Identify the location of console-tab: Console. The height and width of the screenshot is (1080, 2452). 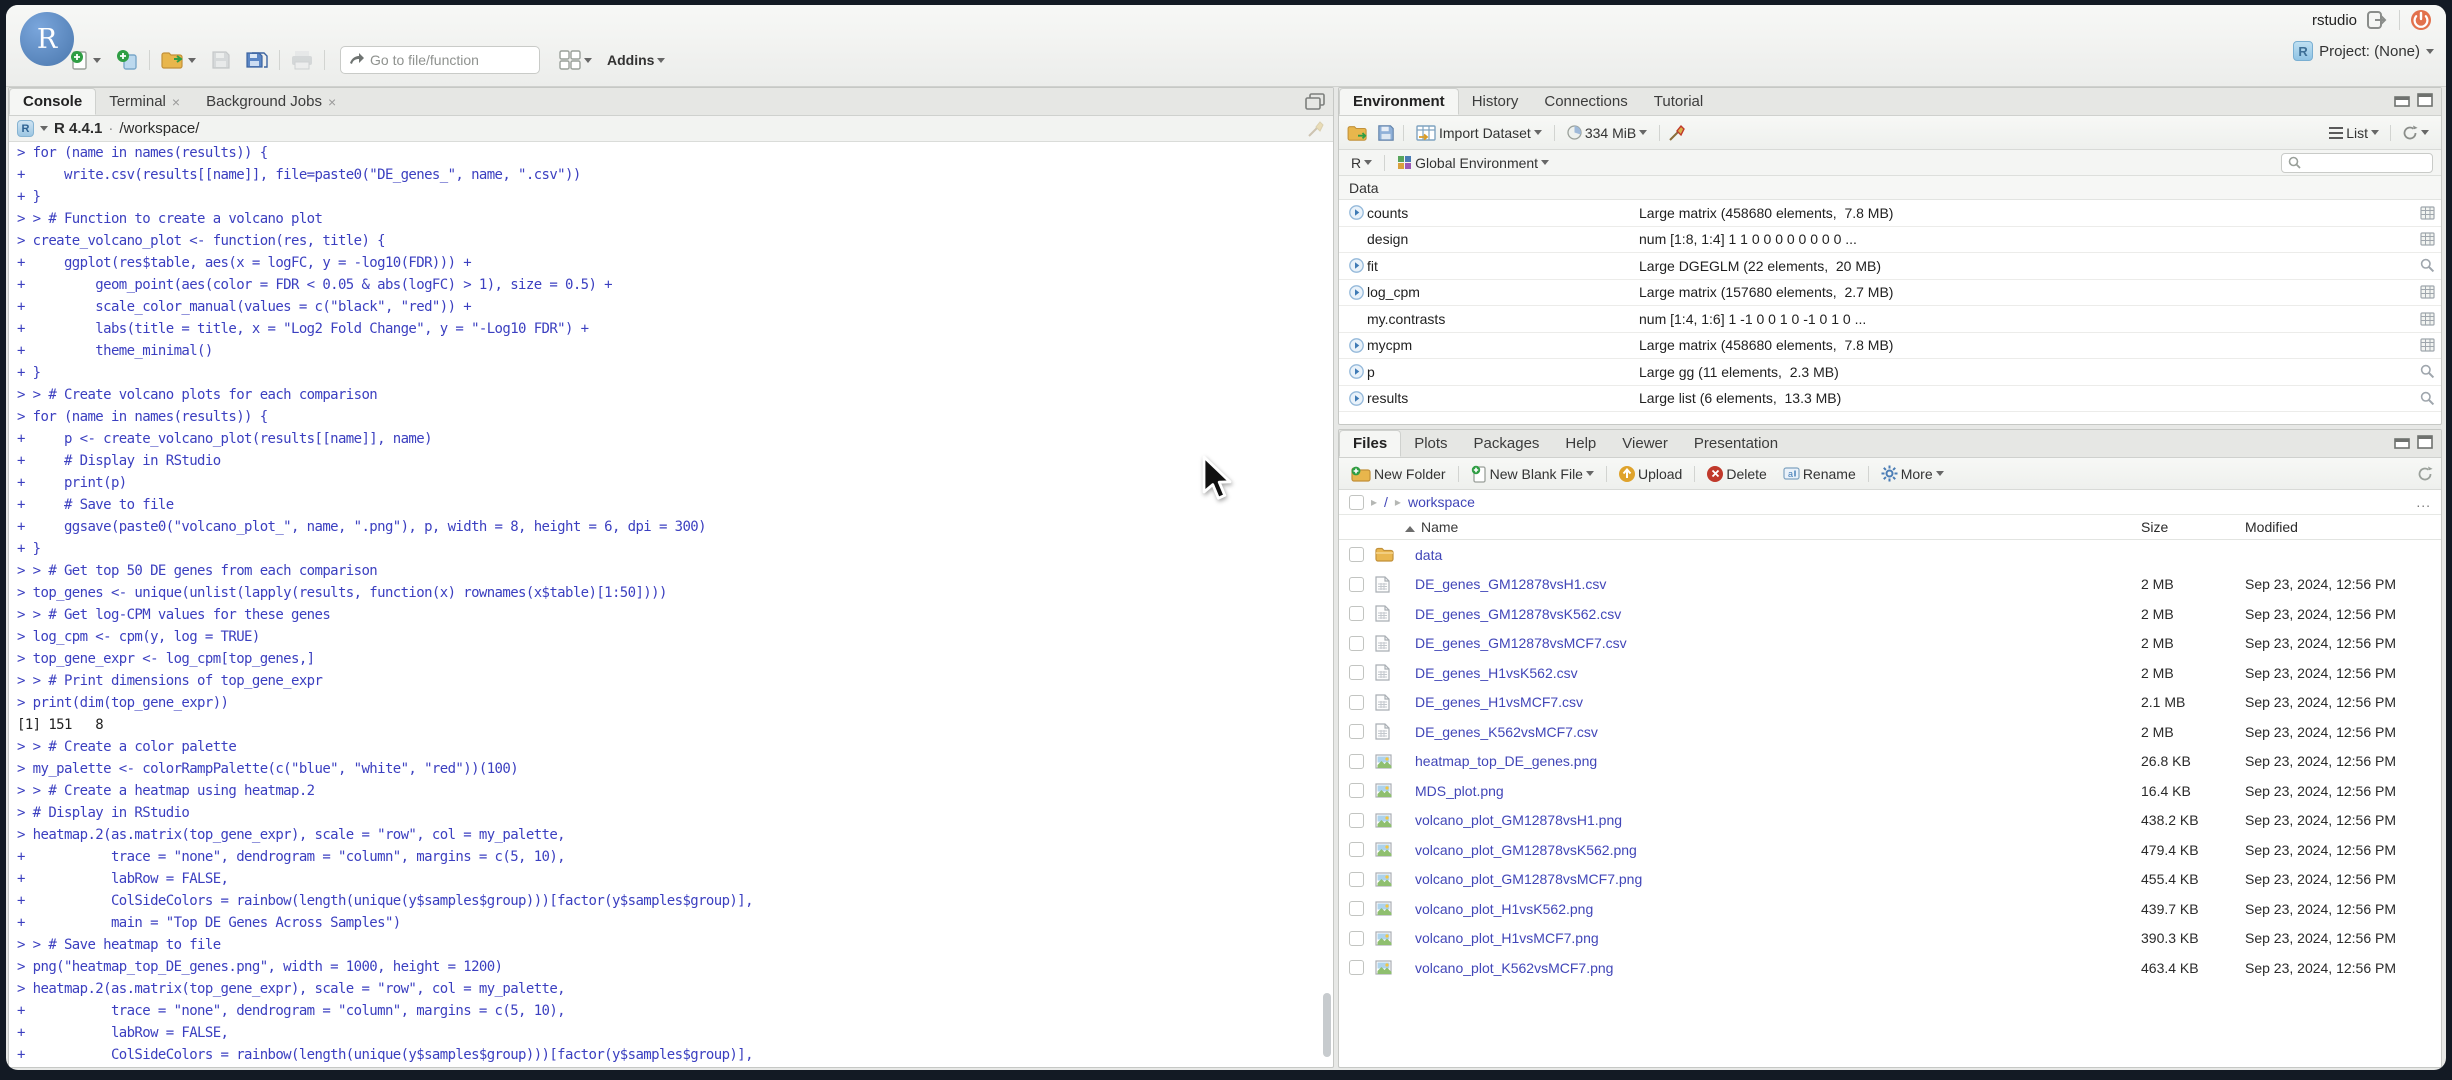
(53, 101).